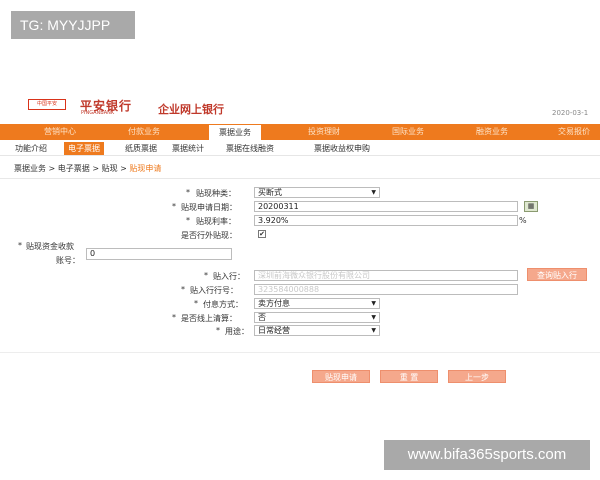  What do you see at coordinates (317, 317) in the screenshot?
I see `online-clear-select: 否` at bounding box center [317, 317].